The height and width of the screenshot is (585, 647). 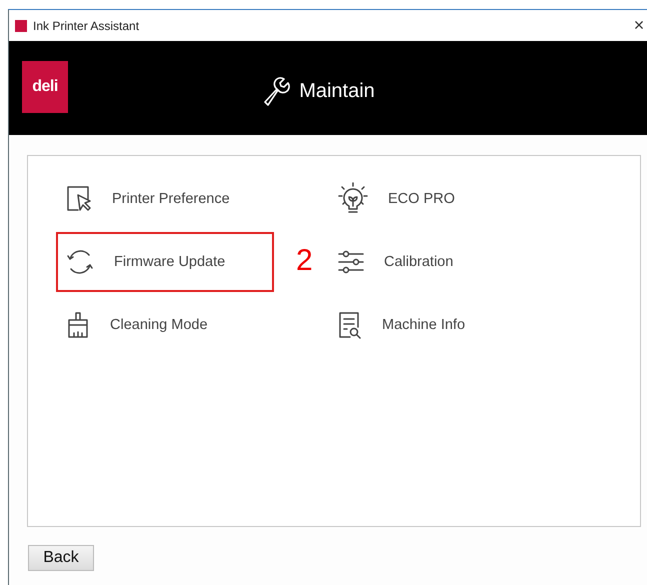 What do you see at coordinates (159, 325) in the screenshot?
I see `menu-item: Cleaning Mode` at bounding box center [159, 325].